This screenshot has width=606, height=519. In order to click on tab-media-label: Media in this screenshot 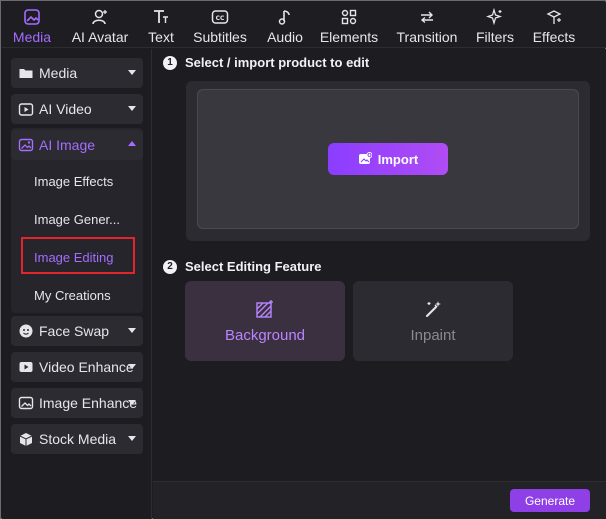, I will do `click(32, 37)`.